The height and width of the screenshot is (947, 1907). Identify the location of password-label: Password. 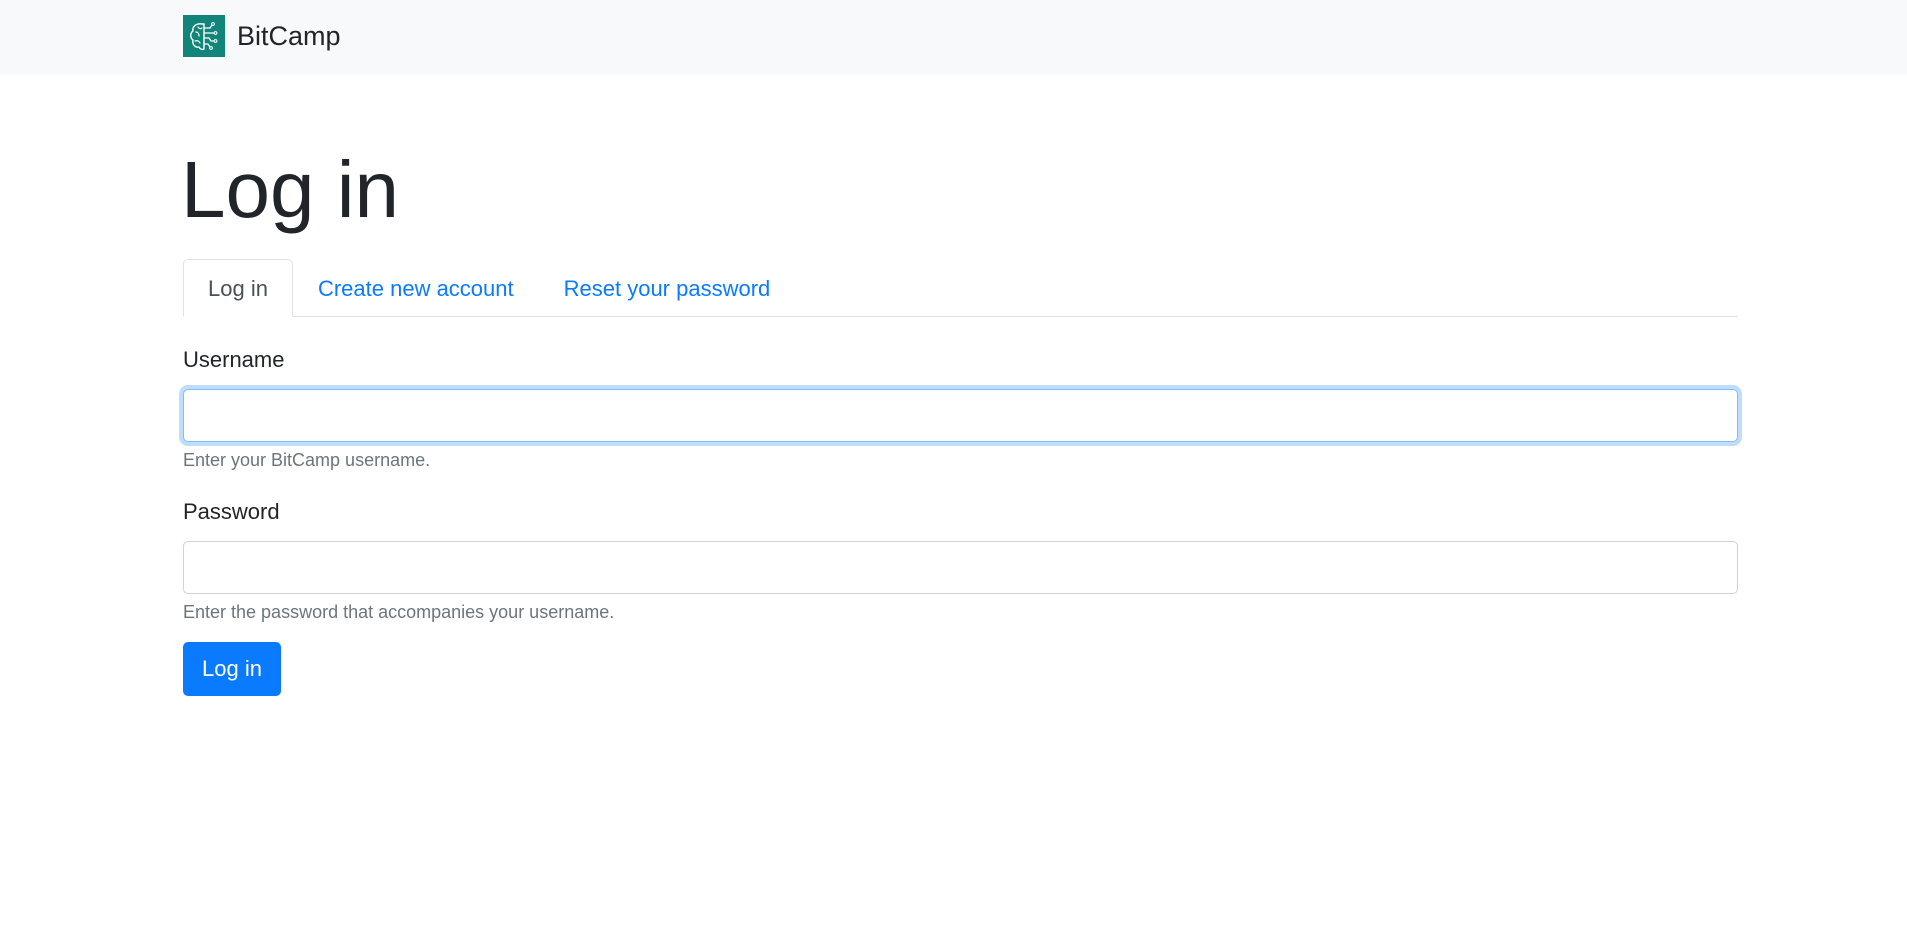
(231, 511).